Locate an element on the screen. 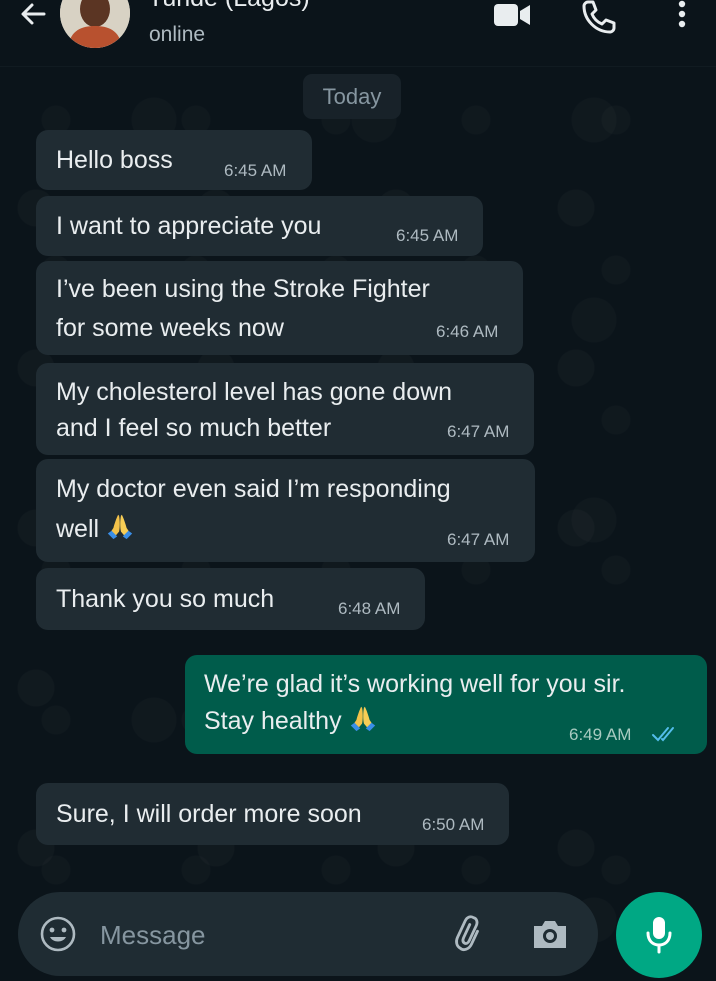 The image size is (716, 981). contact-avatar is located at coordinates (95, 24).